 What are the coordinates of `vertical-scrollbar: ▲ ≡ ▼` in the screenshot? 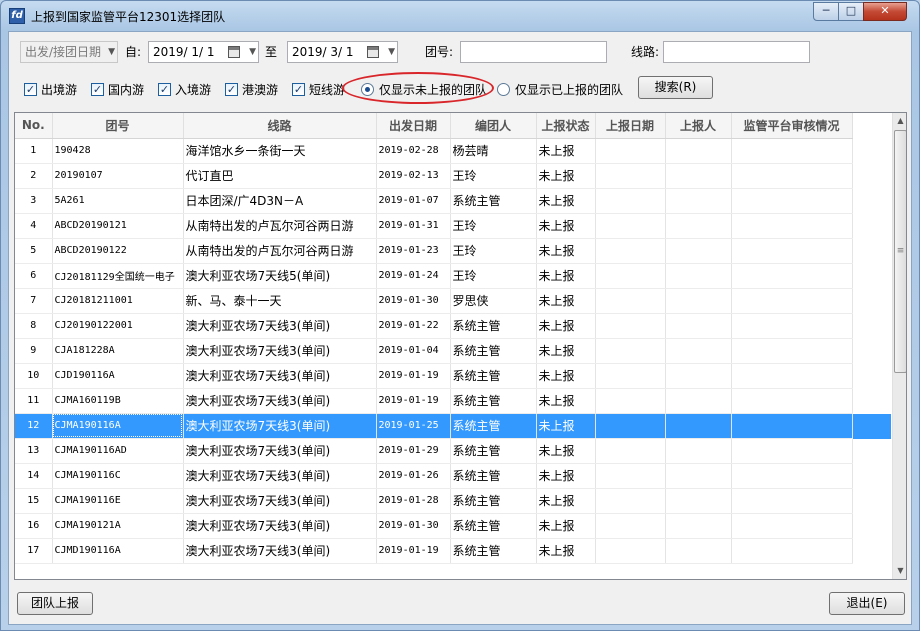 It's located at (899, 346).